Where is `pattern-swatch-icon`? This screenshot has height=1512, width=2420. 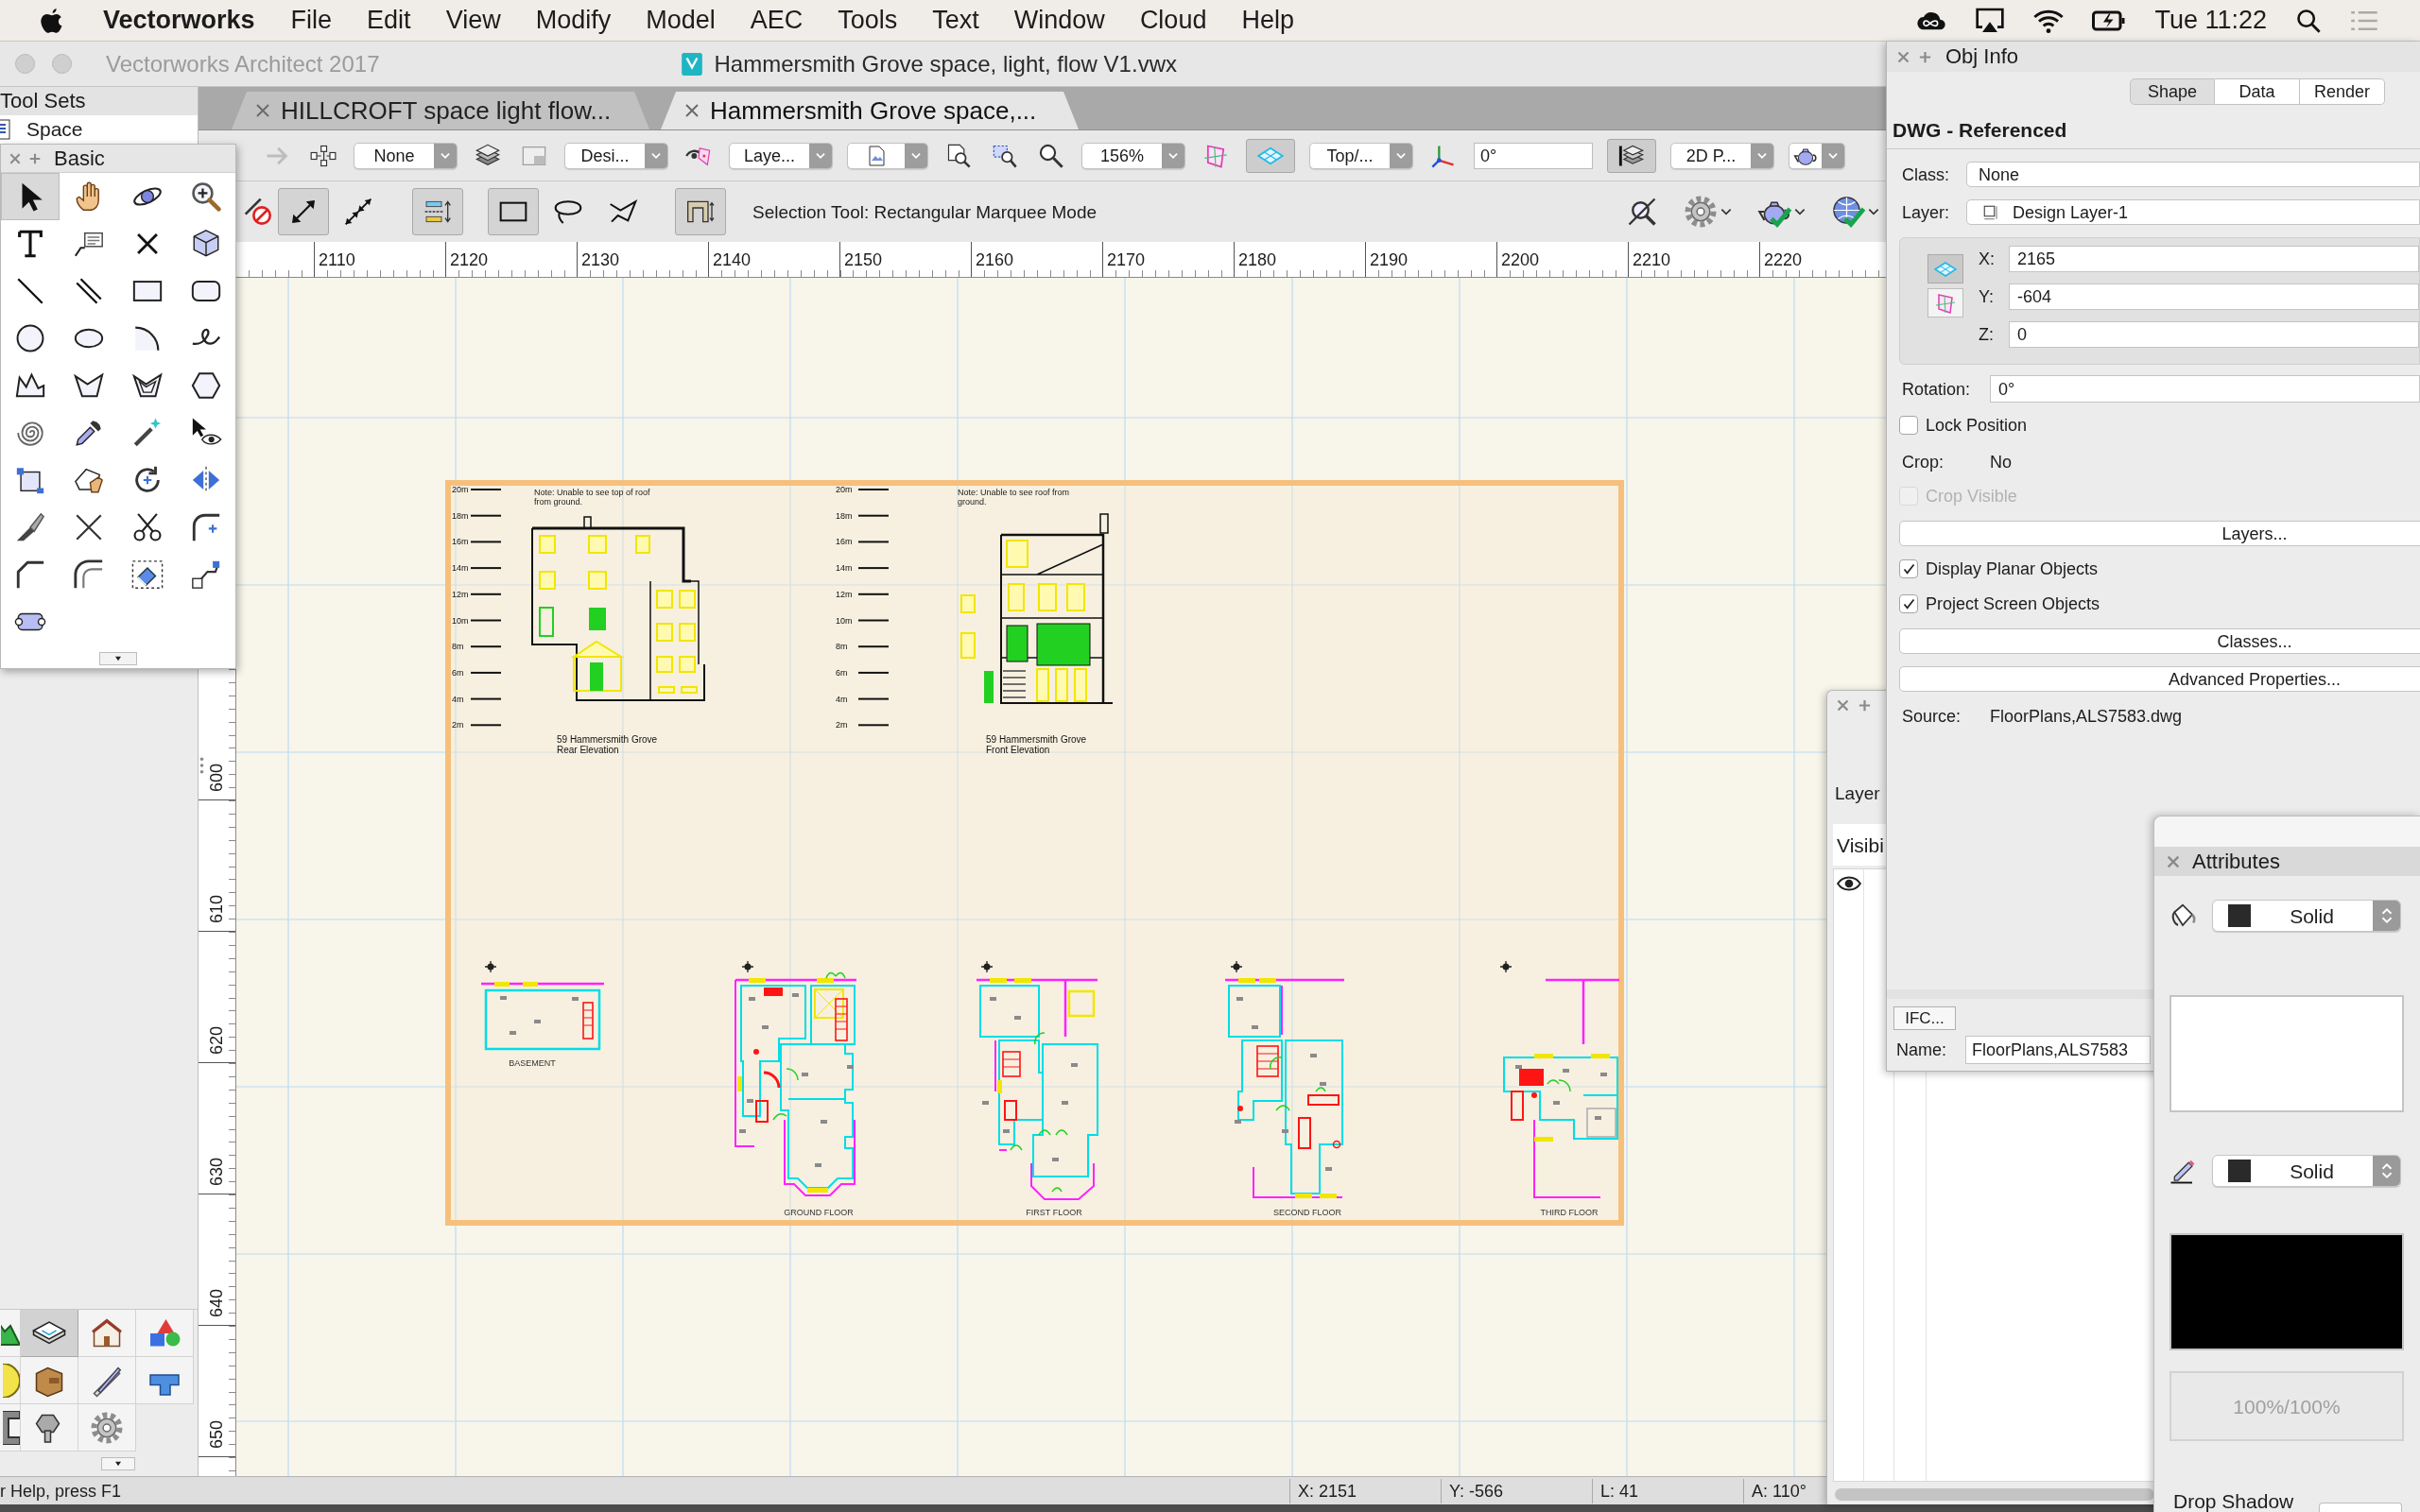 pattern-swatch-icon is located at coordinates (2239, 1171).